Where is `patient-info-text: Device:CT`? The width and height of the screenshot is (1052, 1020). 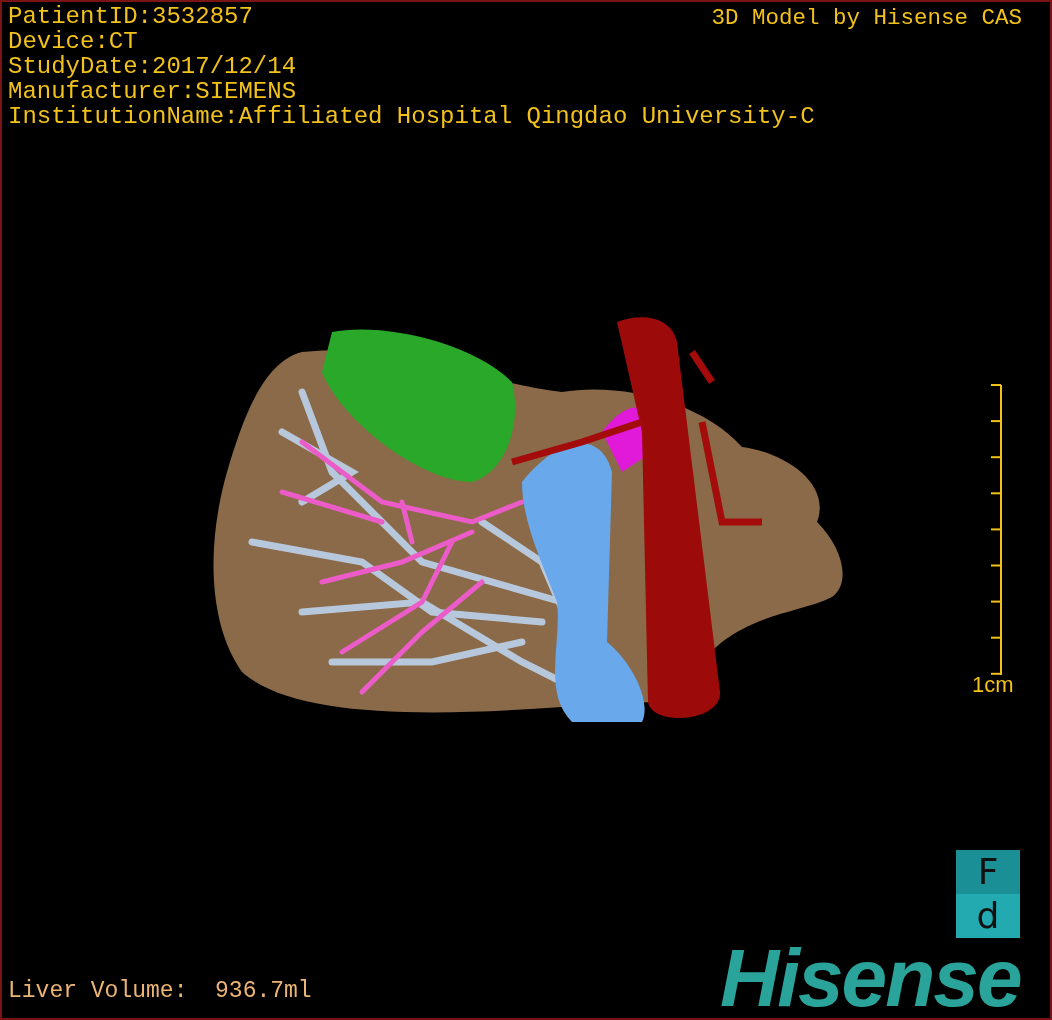
patient-info-text: Device:CT is located at coordinates (73, 41).